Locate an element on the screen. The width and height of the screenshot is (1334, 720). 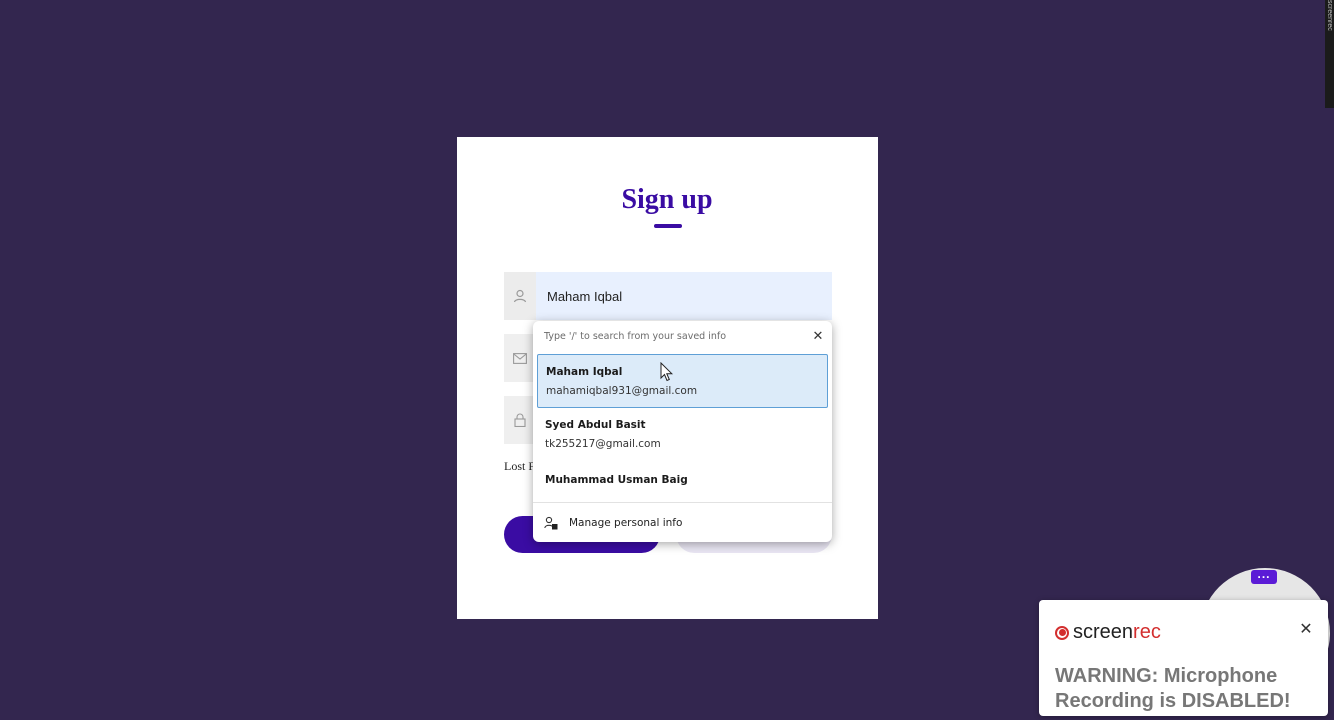
title-underline is located at coordinates (668, 226).